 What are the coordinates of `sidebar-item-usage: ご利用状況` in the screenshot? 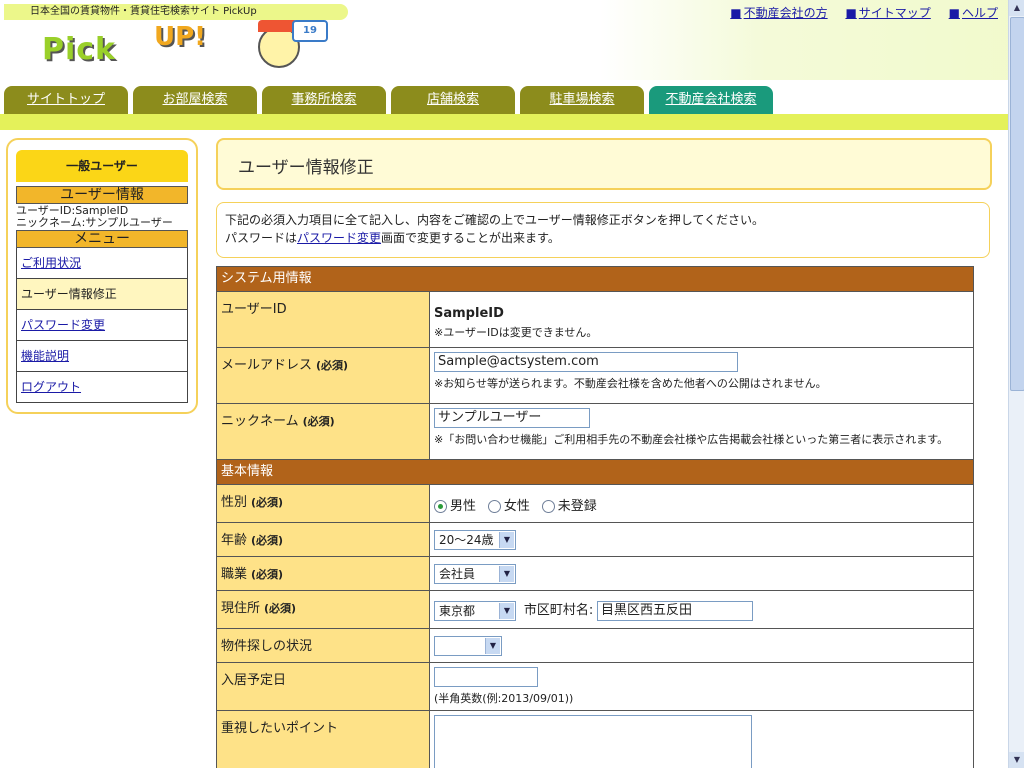 It's located at (102, 263).